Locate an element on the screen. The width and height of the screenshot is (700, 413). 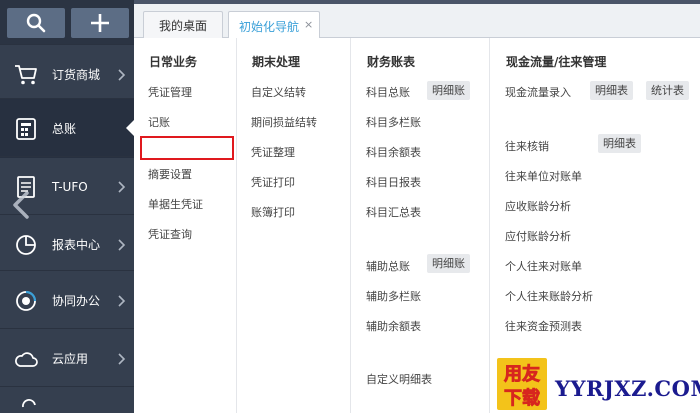
menu-item-receivable-aging: 应收账龄分析 is located at coordinates (538, 206).